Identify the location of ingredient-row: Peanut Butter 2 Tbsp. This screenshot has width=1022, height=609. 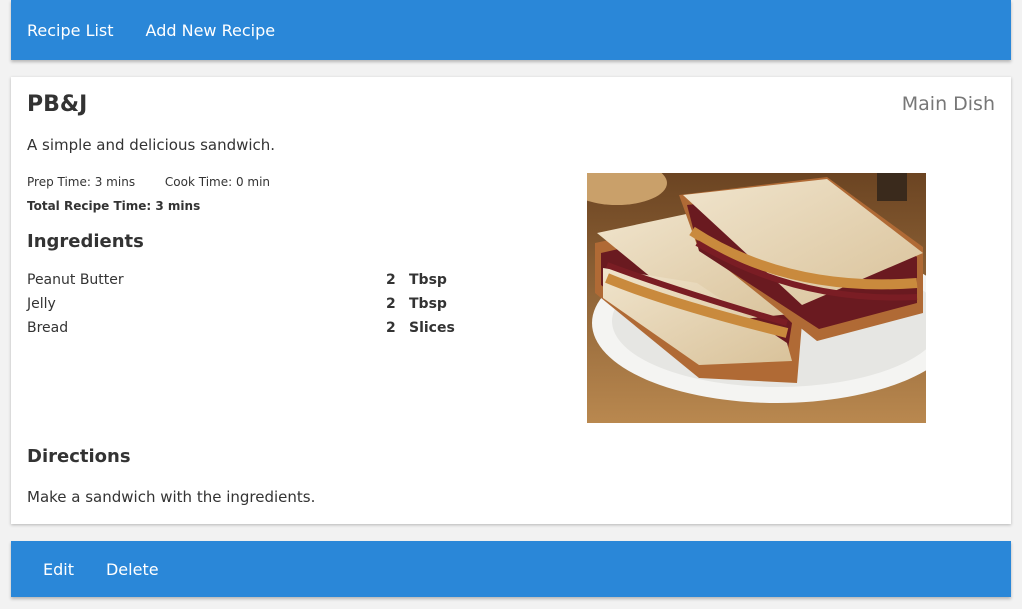
(242, 284).